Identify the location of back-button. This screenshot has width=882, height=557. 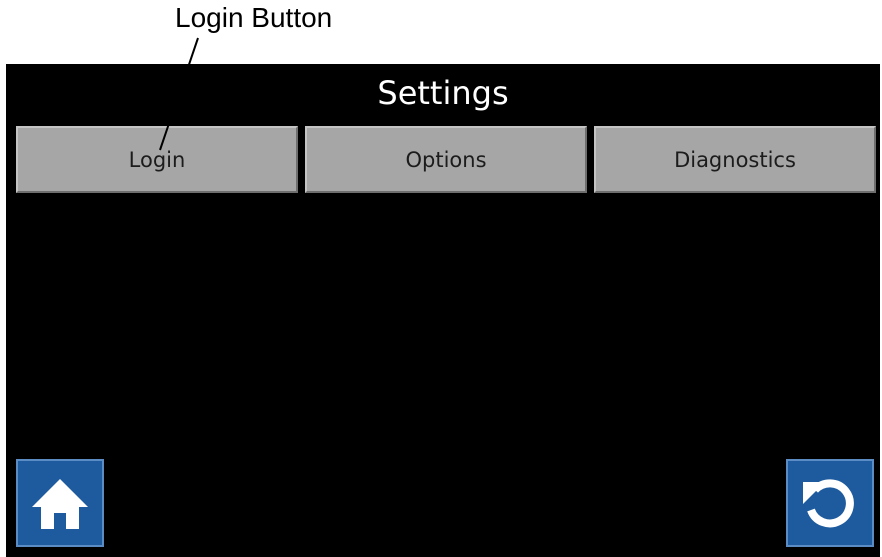
(830, 503).